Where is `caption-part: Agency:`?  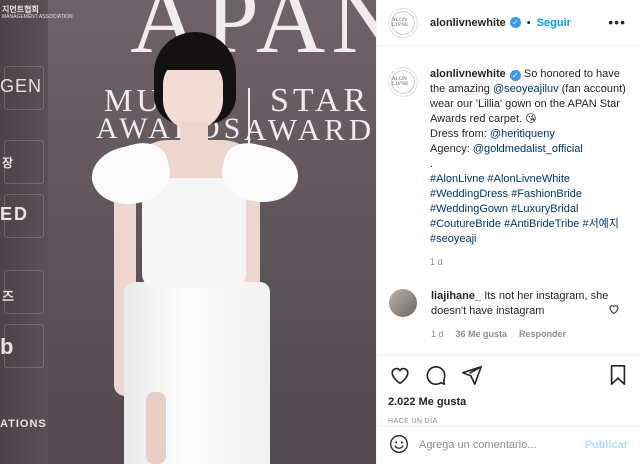
caption-part: Agency: is located at coordinates (451, 149).